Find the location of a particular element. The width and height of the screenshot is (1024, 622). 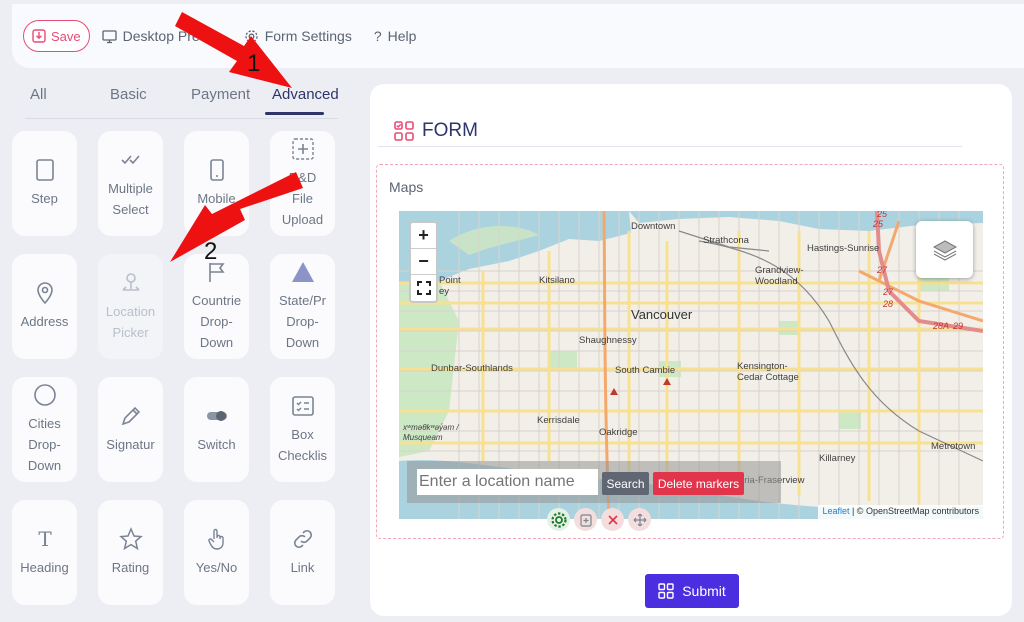

save-button: Save is located at coordinates (56, 36).